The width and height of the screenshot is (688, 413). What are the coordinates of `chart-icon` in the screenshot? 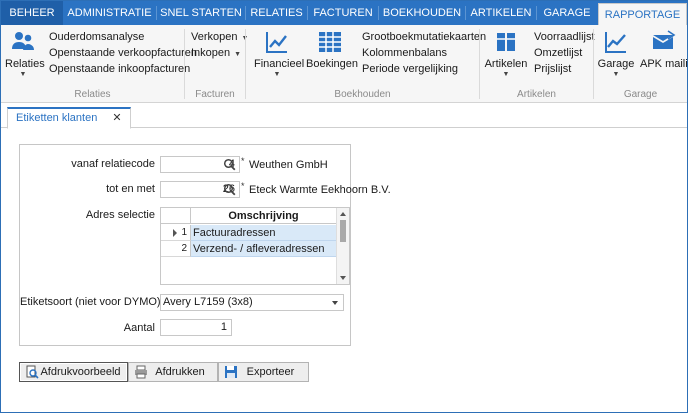 It's located at (615, 42).